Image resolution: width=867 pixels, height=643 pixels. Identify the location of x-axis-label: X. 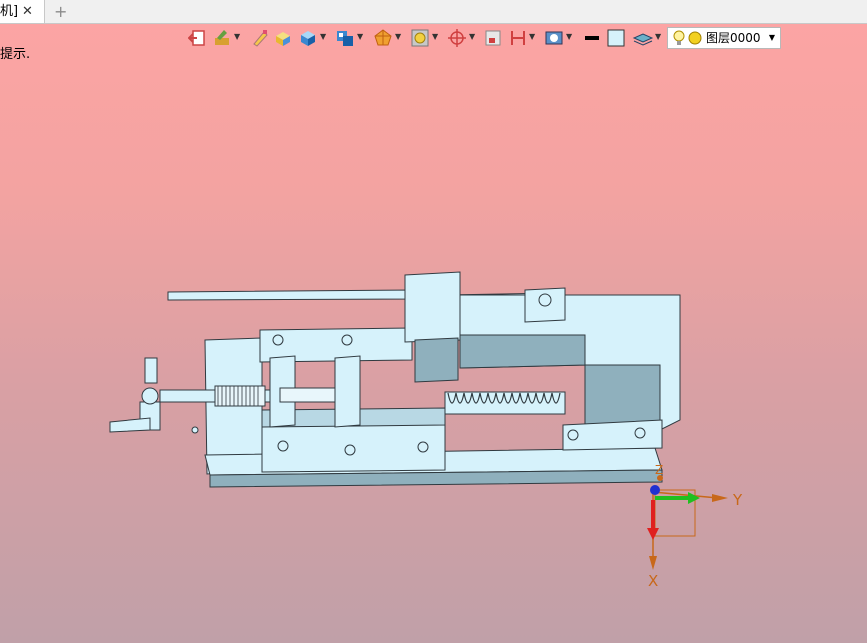
(653, 581).